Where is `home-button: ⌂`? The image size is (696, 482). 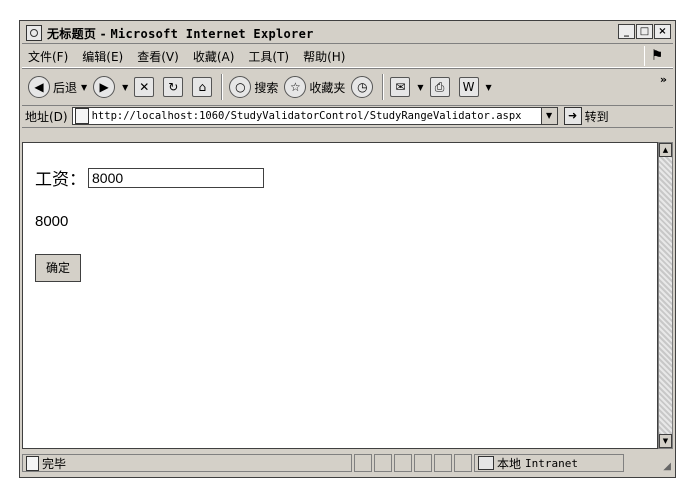
home-button: ⌂ is located at coordinates (203, 87).